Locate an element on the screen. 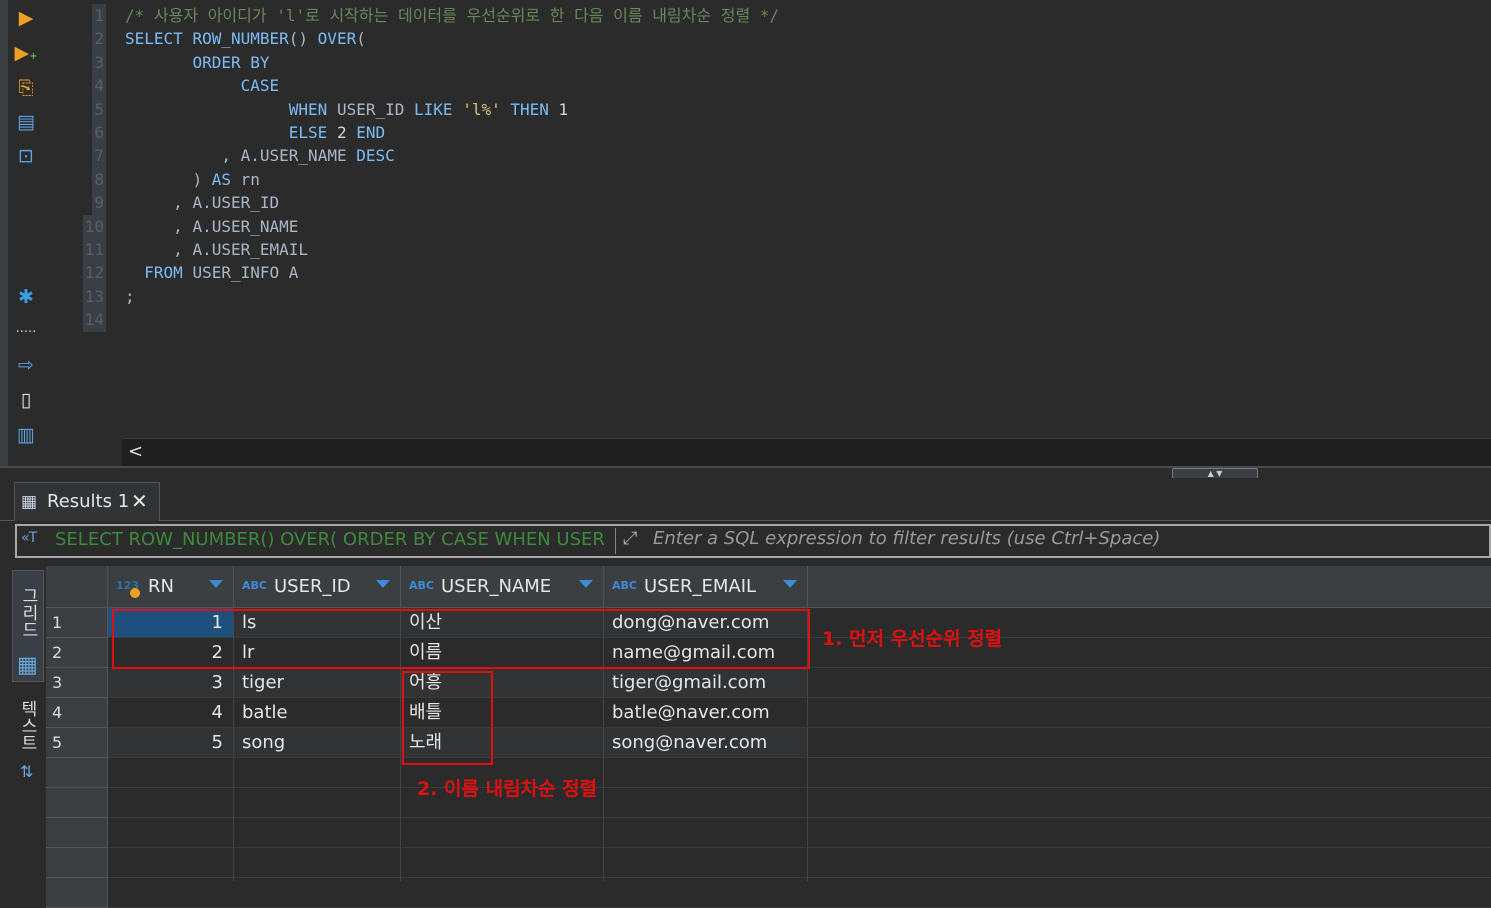  column-header-user-id: ABC USER_ID is located at coordinates (317, 587).